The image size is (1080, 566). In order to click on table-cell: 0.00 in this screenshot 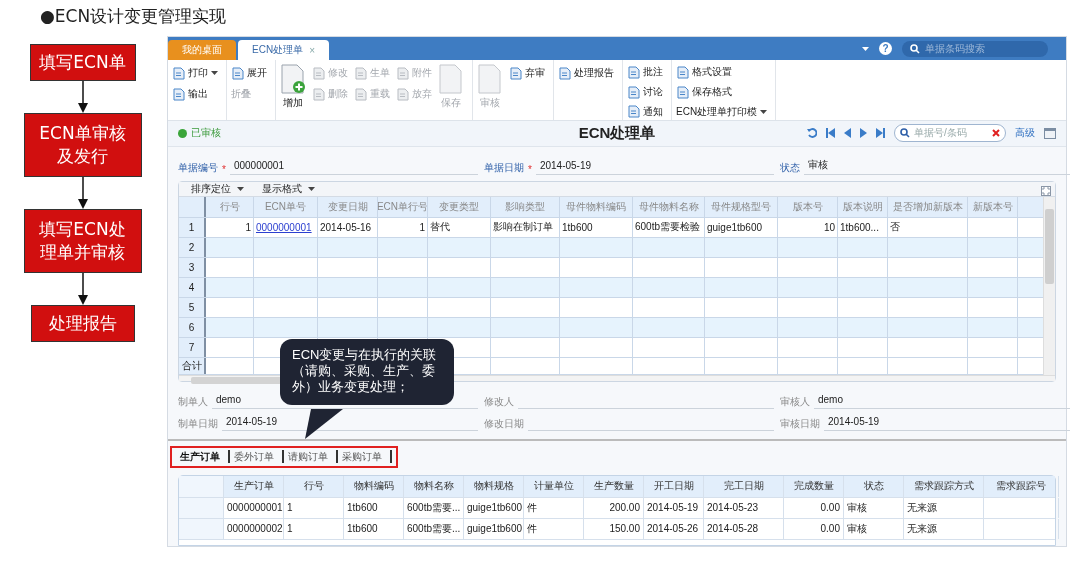, I will do `click(830, 529)`.